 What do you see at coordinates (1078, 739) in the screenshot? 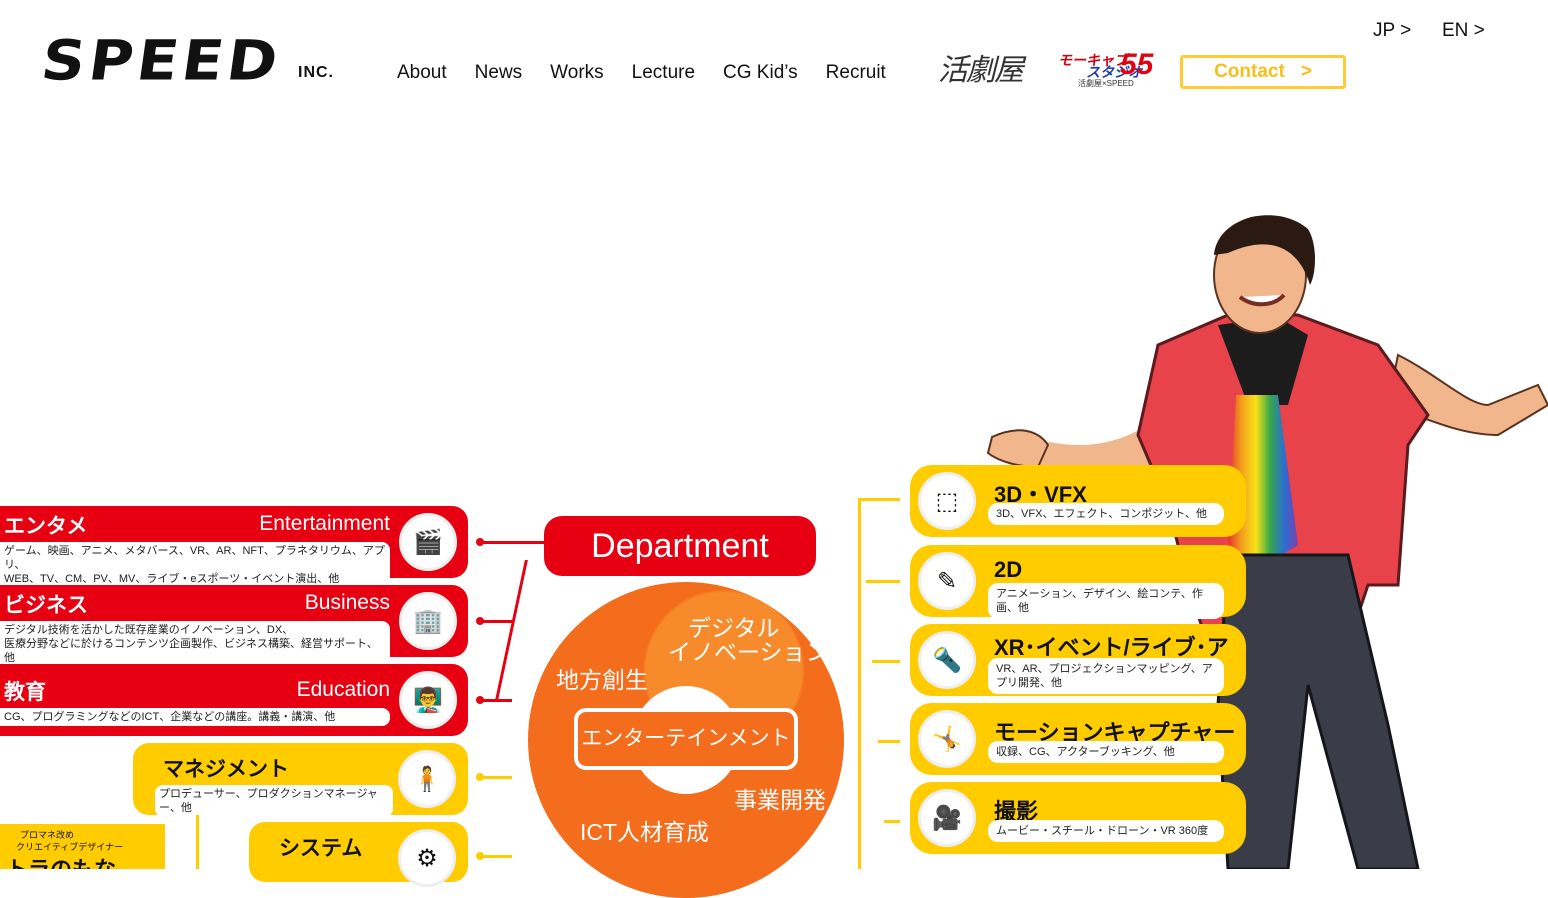
I see `service-motion-capture: 🤸 モーションキャプチャー 収録、CG、アクターブッキング、他` at bounding box center [1078, 739].